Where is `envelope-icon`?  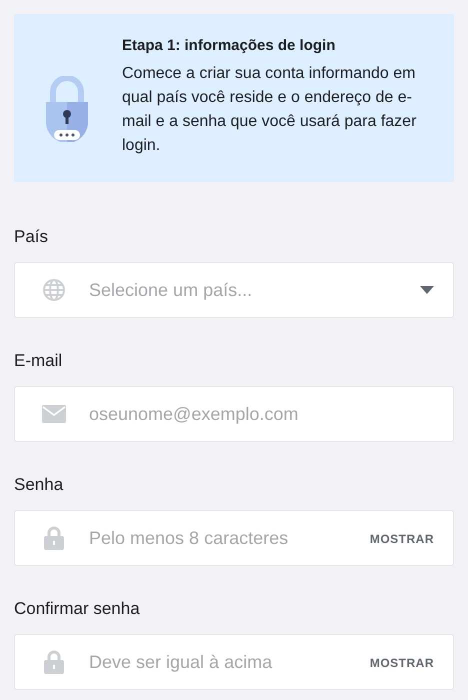
envelope-icon is located at coordinates (54, 414).